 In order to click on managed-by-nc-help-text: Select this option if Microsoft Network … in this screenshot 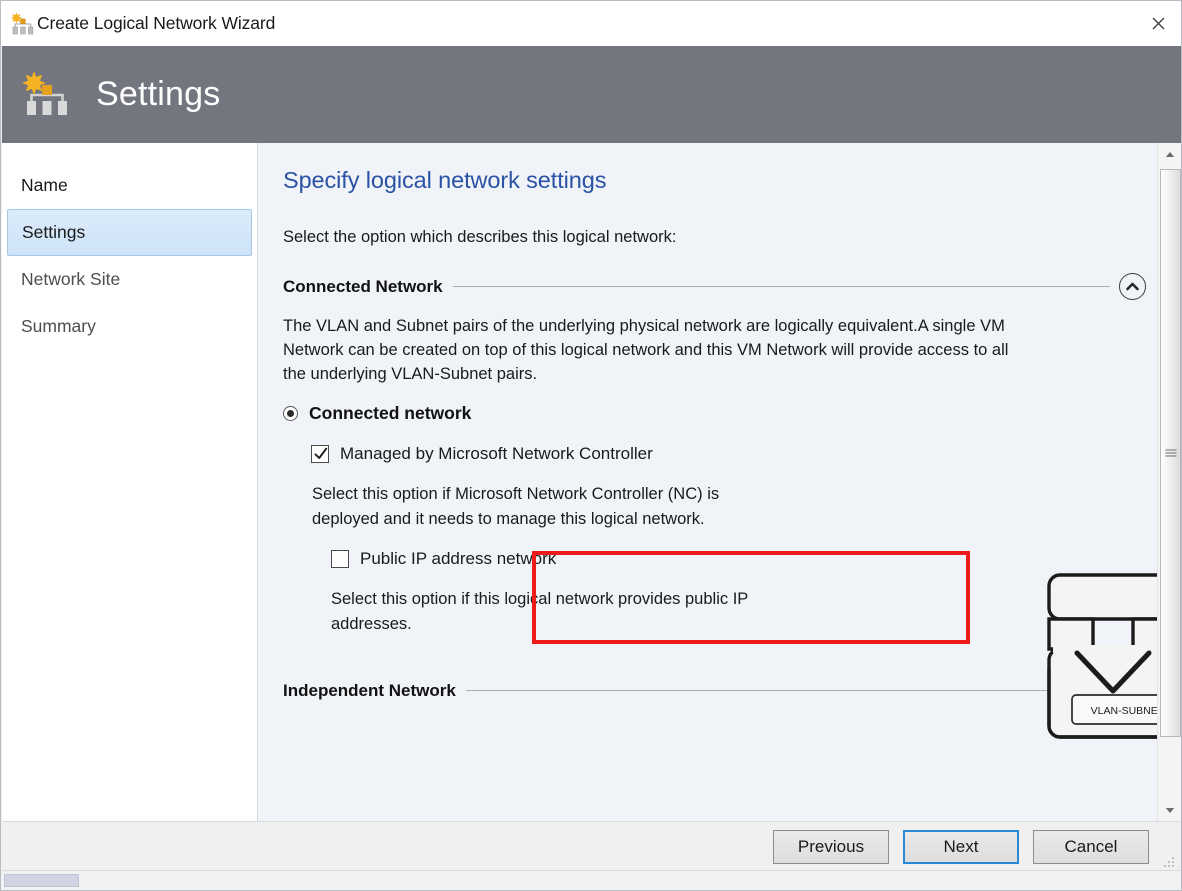, I will do `click(516, 506)`.